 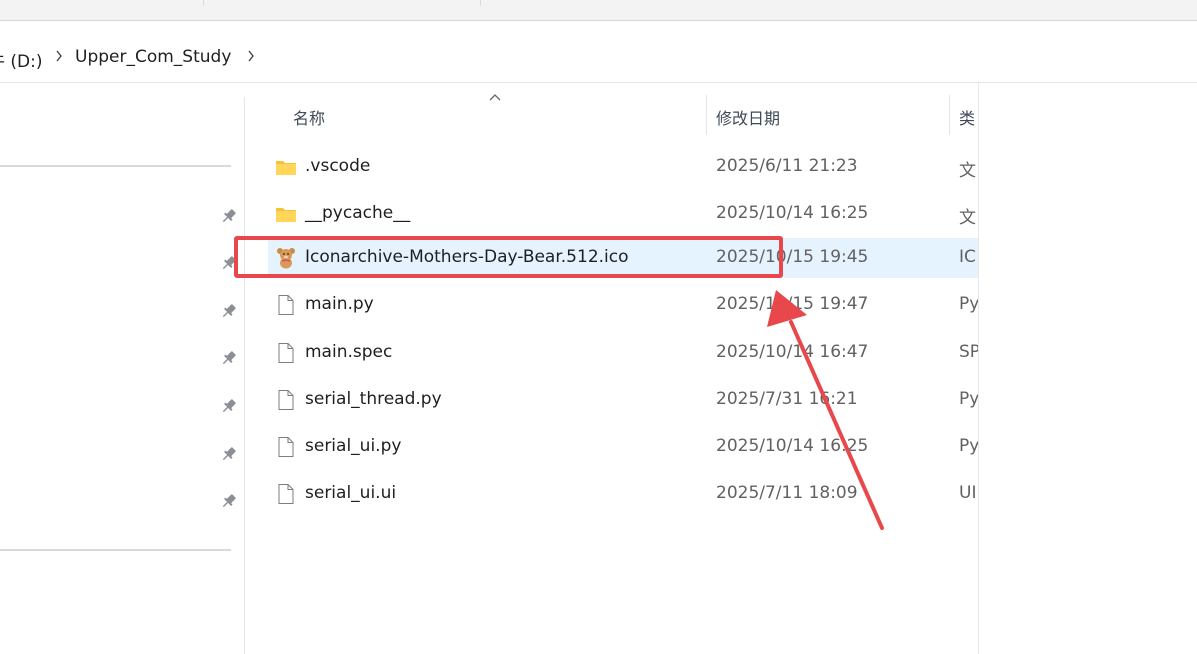 What do you see at coordinates (787, 399) in the screenshot?
I see `file-modified-date: 2025/7/31 16:21` at bounding box center [787, 399].